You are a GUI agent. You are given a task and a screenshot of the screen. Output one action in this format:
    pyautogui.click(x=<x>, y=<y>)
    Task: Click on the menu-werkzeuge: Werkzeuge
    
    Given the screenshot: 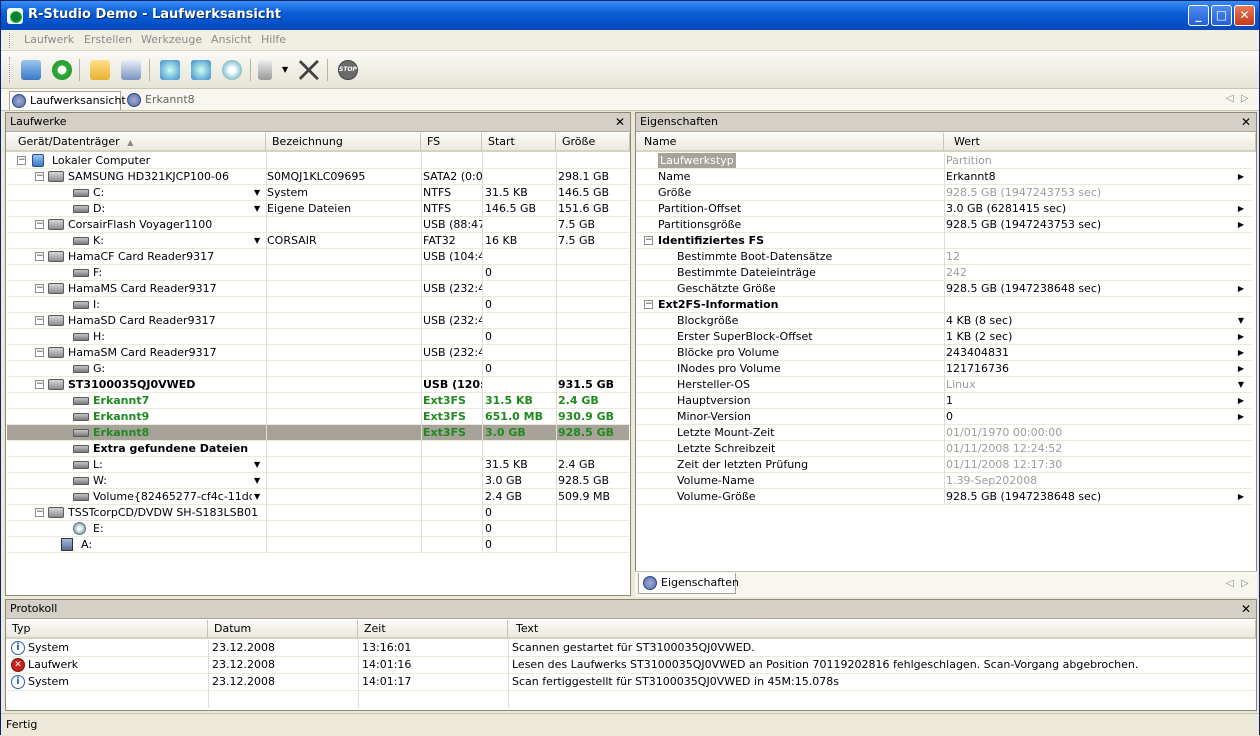 What is the action you would take?
    pyautogui.click(x=171, y=39)
    